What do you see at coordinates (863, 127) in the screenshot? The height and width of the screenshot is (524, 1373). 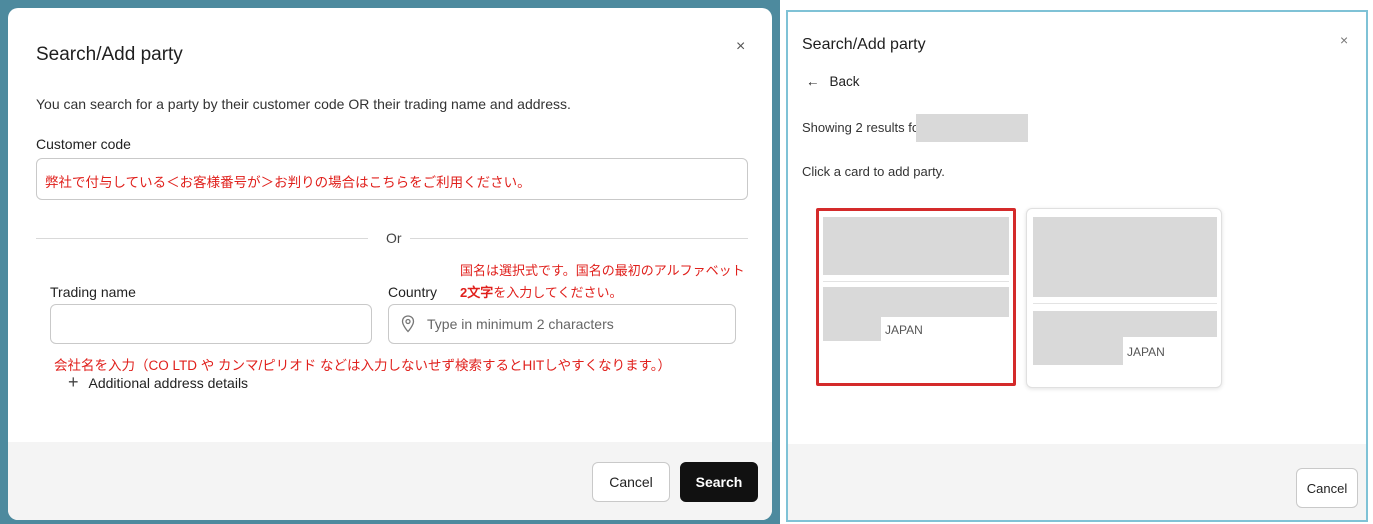 I see `results-count-text: Showing 2 results for` at bounding box center [863, 127].